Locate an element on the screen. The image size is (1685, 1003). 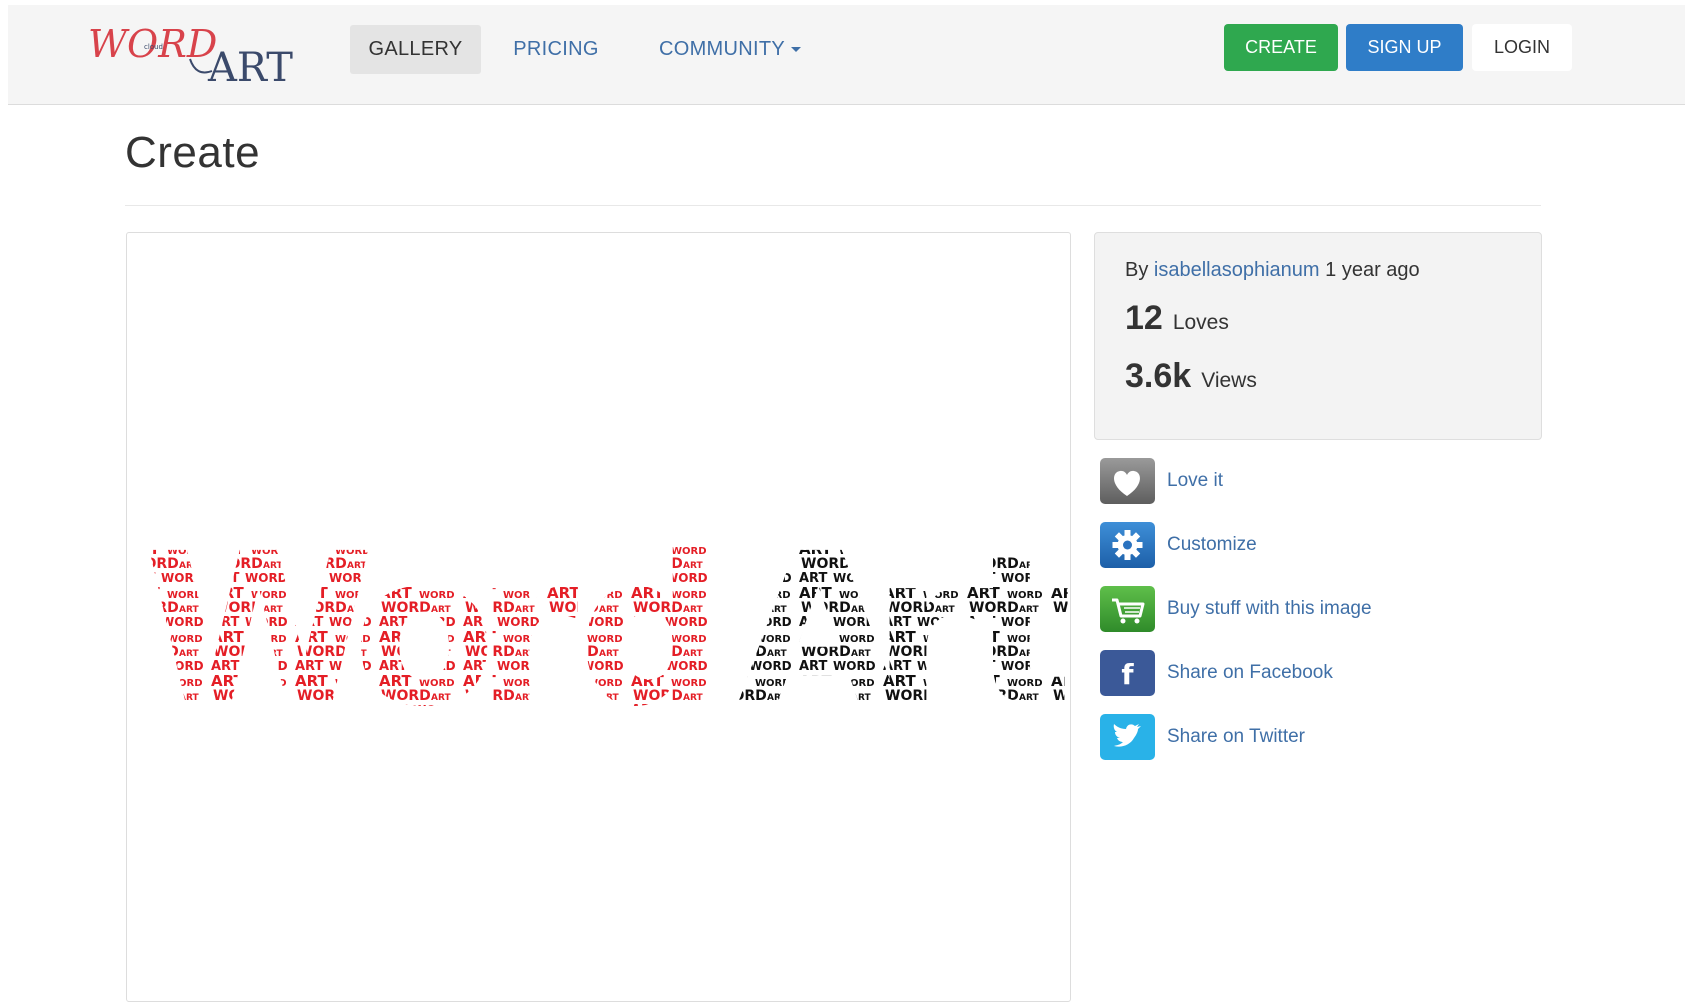
heart-icon is located at coordinates (1127, 481).